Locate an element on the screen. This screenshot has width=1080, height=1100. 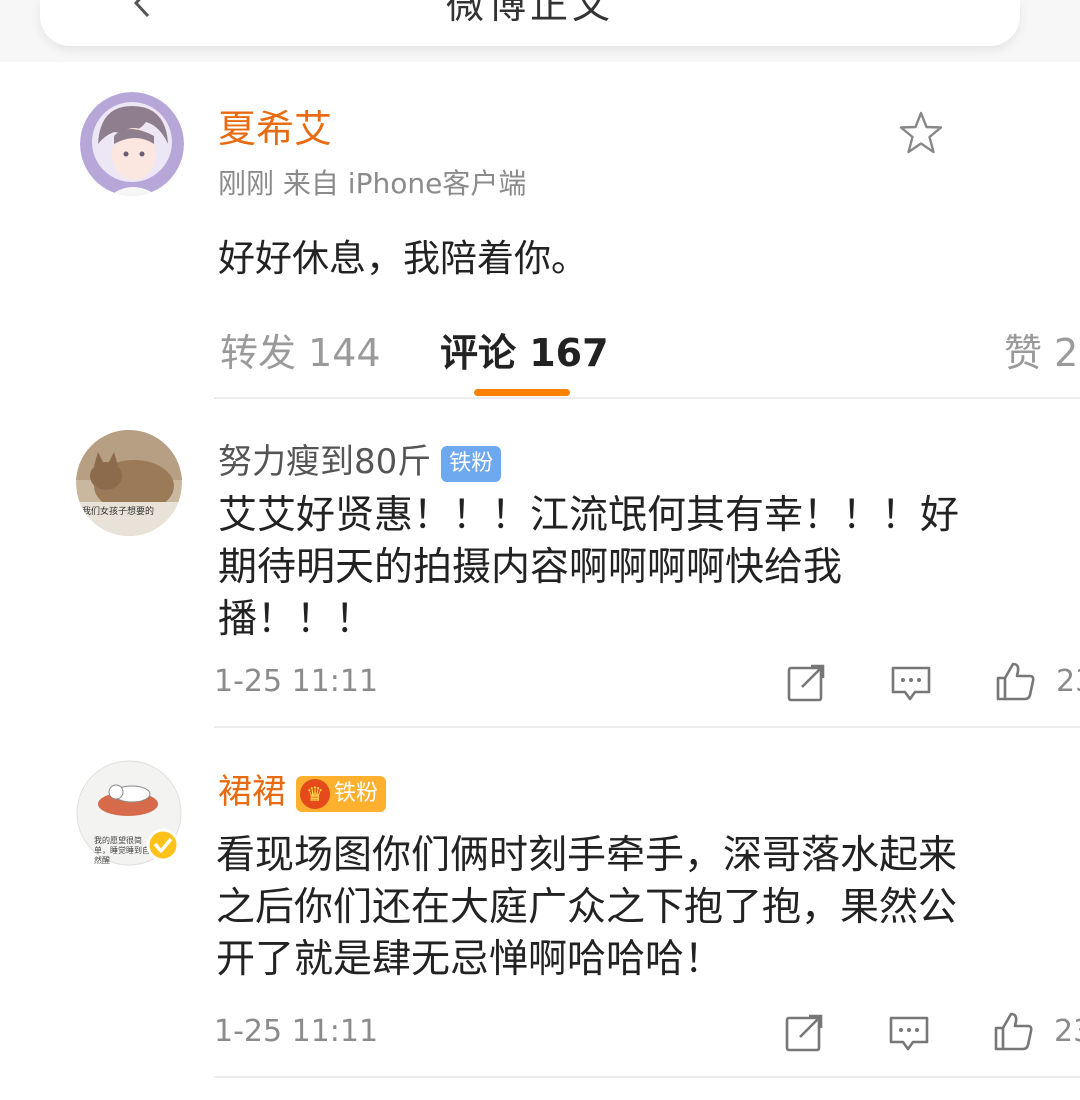
post-meta: 刚刚 来自 iPhone客户端 is located at coordinates (372, 183).